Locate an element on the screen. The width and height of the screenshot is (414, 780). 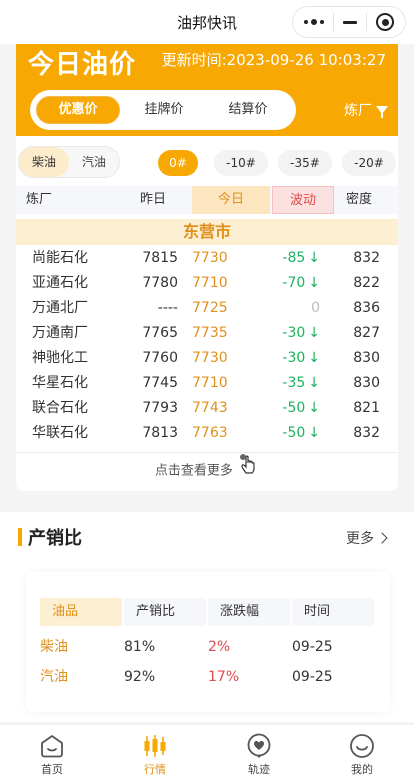
city-group-header: 东营市 is located at coordinates (207, 232).